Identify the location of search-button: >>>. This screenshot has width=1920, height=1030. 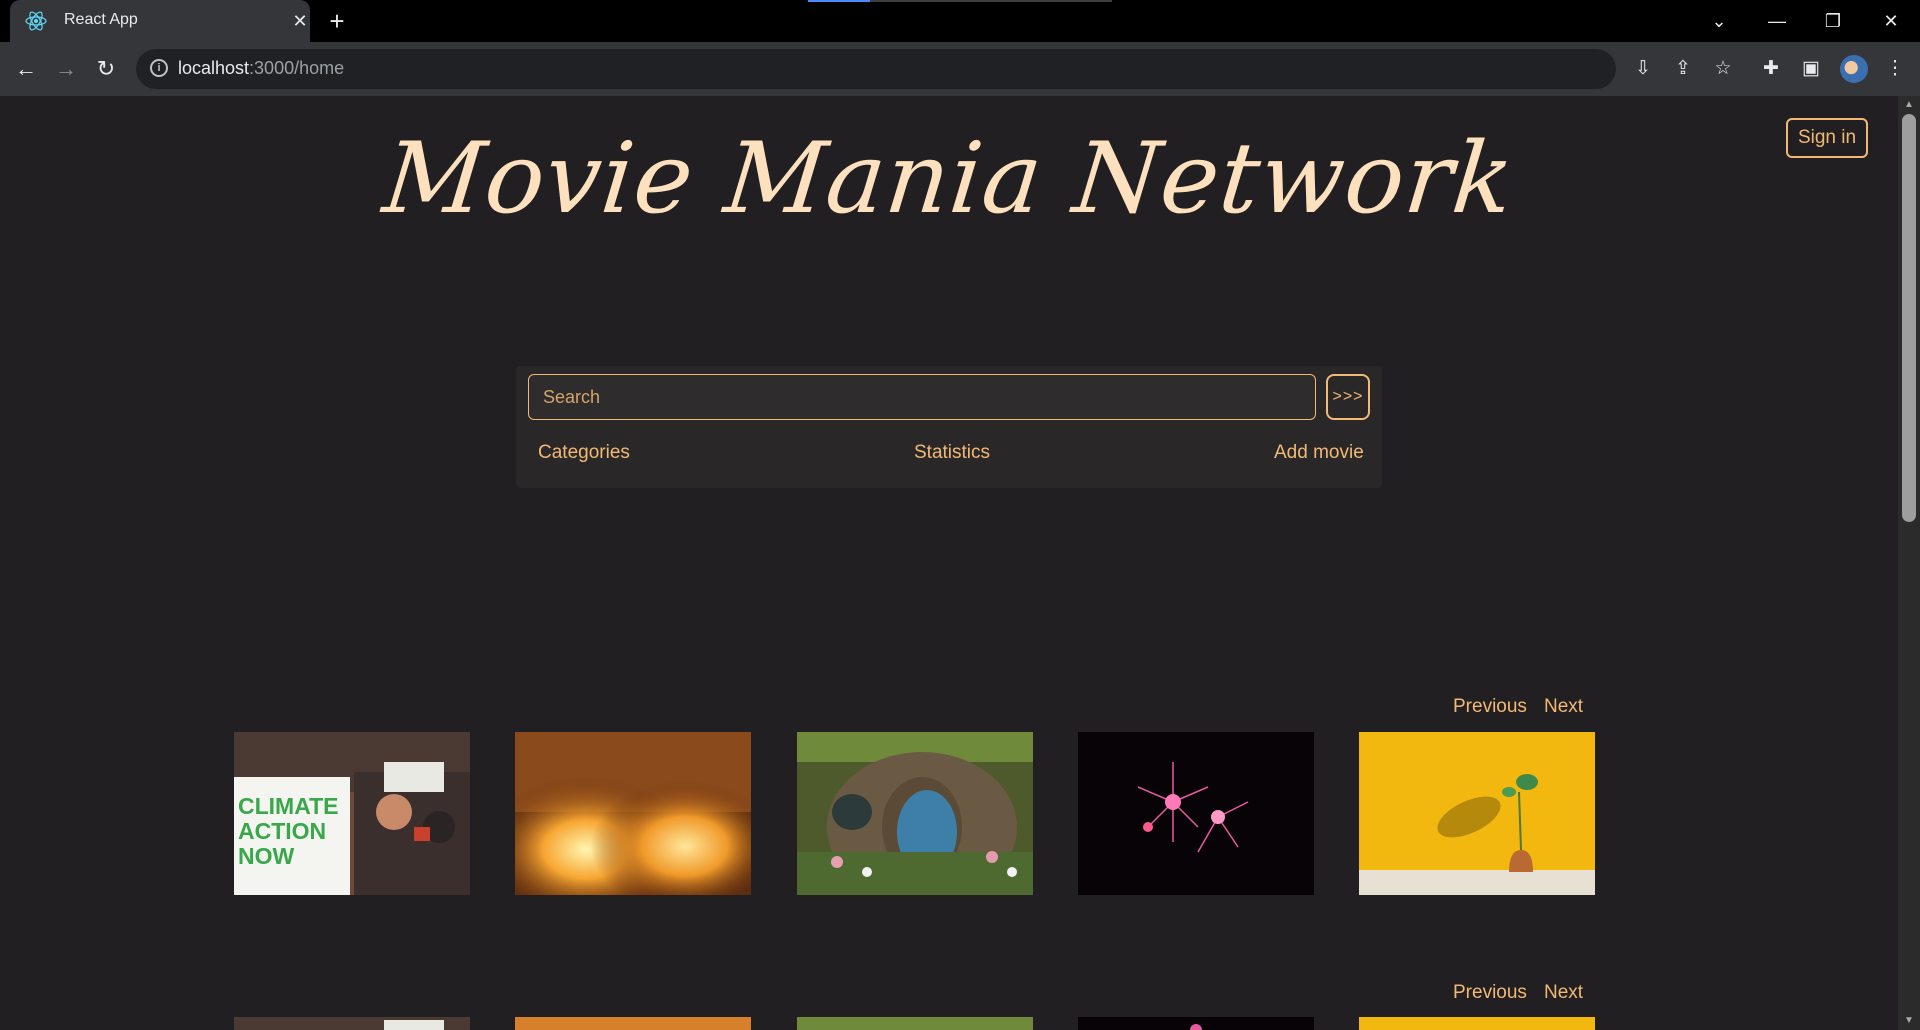
(1348, 397).